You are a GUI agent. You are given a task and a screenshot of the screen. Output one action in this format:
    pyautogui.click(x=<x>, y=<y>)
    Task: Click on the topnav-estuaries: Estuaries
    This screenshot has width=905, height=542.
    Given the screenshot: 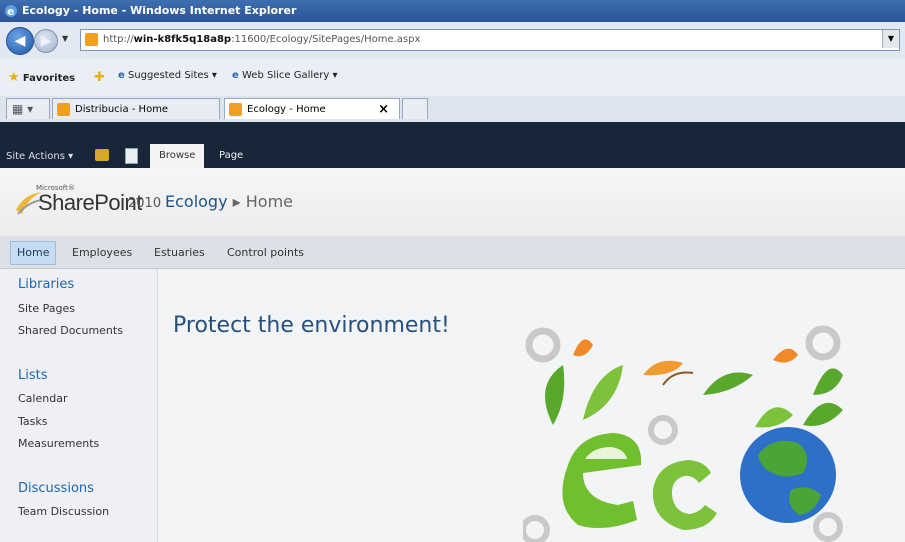 What is the action you would take?
    pyautogui.click(x=179, y=252)
    